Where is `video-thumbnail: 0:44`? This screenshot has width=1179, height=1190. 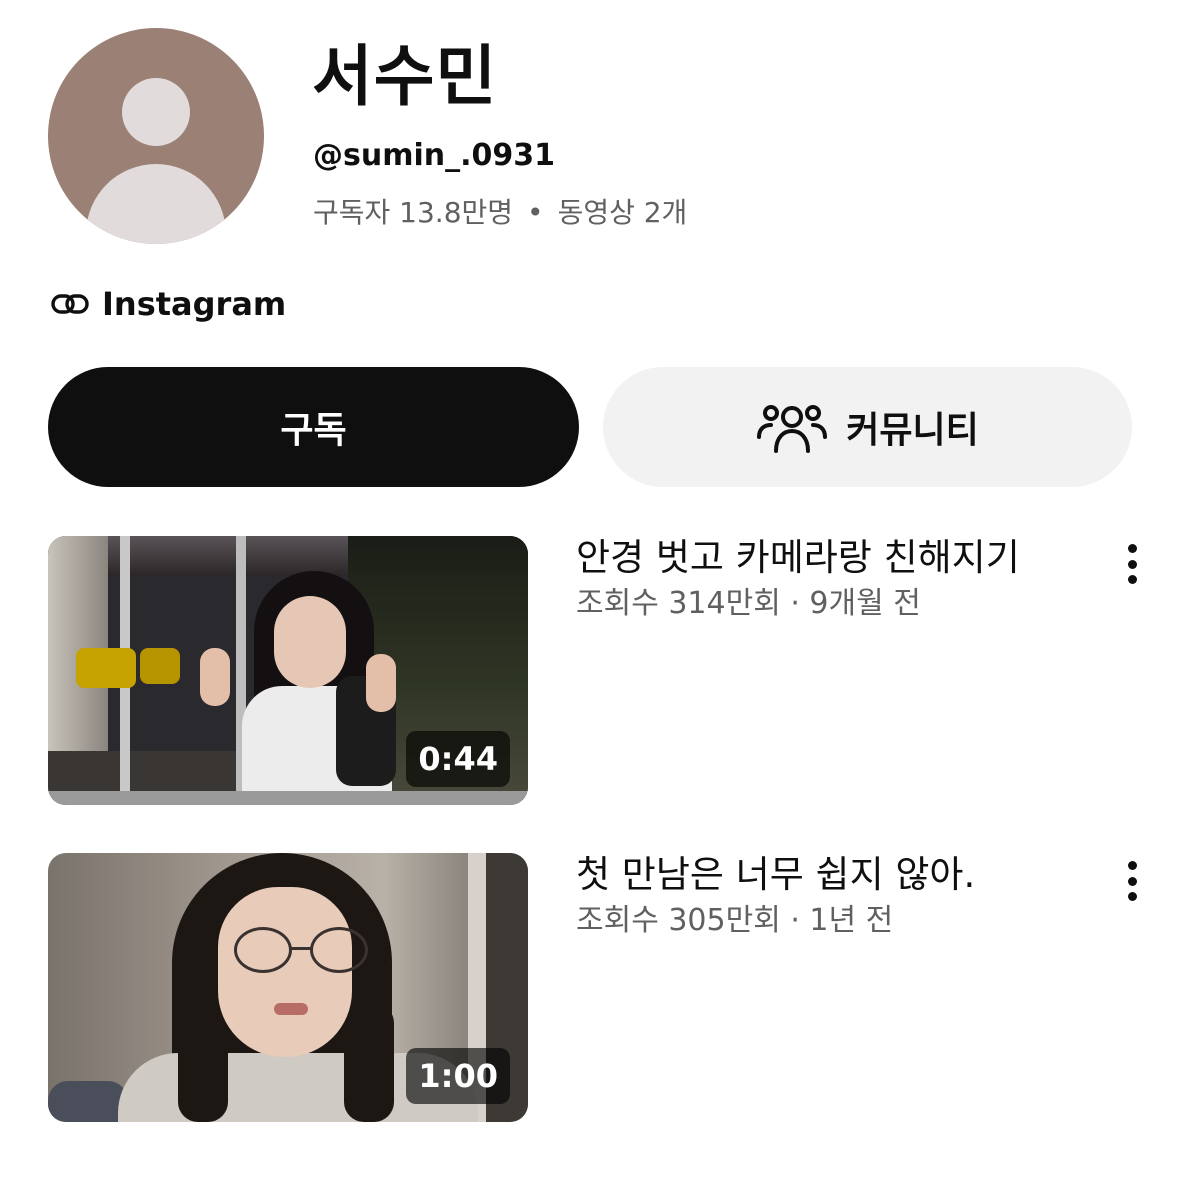
video-thumbnail: 0:44 is located at coordinates (288, 670).